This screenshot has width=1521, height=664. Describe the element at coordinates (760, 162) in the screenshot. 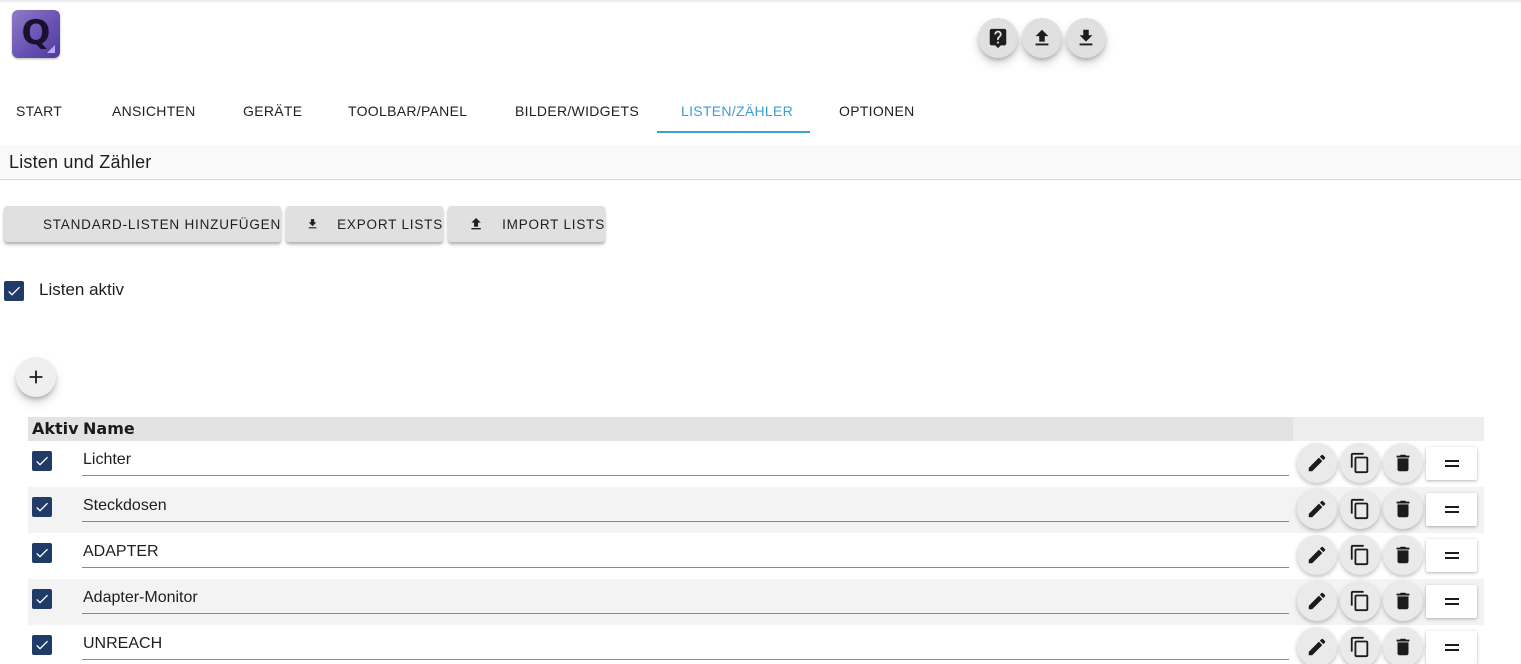

I see `section-header: Listen und Zähler` at that location.